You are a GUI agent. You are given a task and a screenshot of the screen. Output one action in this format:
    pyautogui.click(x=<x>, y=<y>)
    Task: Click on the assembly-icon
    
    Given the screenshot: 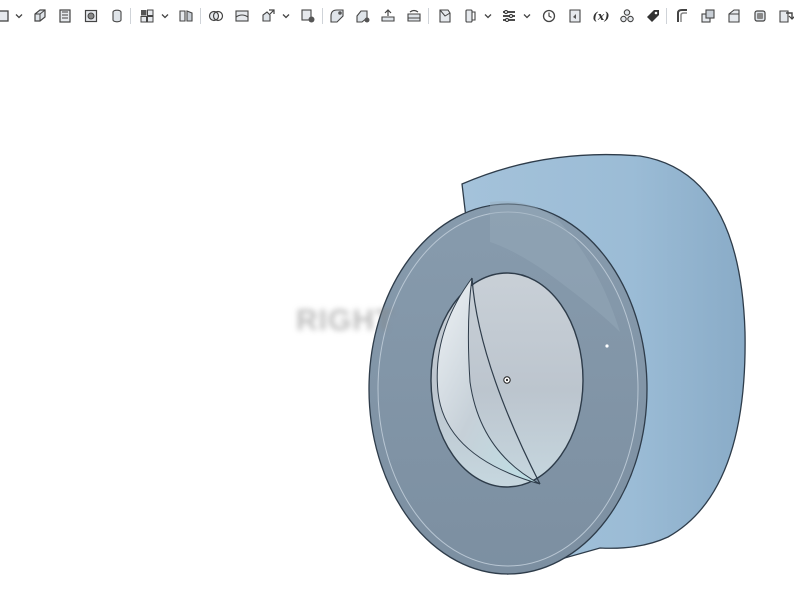 What is the action you would take?
    pyautogui.click(x=627, y=16)
    